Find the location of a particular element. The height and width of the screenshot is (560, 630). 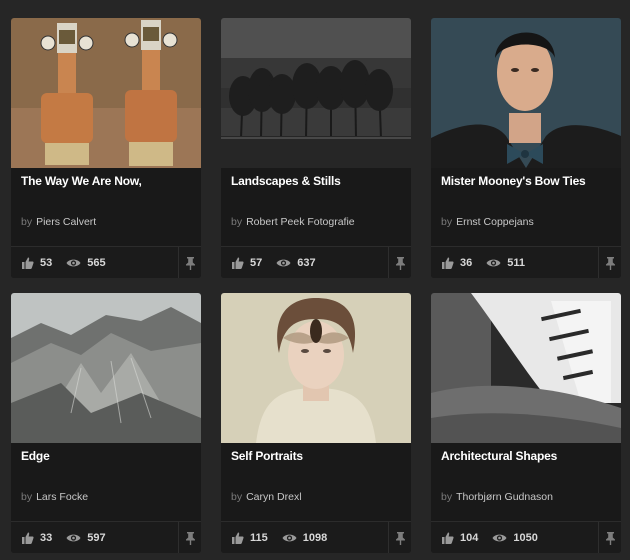

view-count: 1050 is located at coordinates (525, 538).